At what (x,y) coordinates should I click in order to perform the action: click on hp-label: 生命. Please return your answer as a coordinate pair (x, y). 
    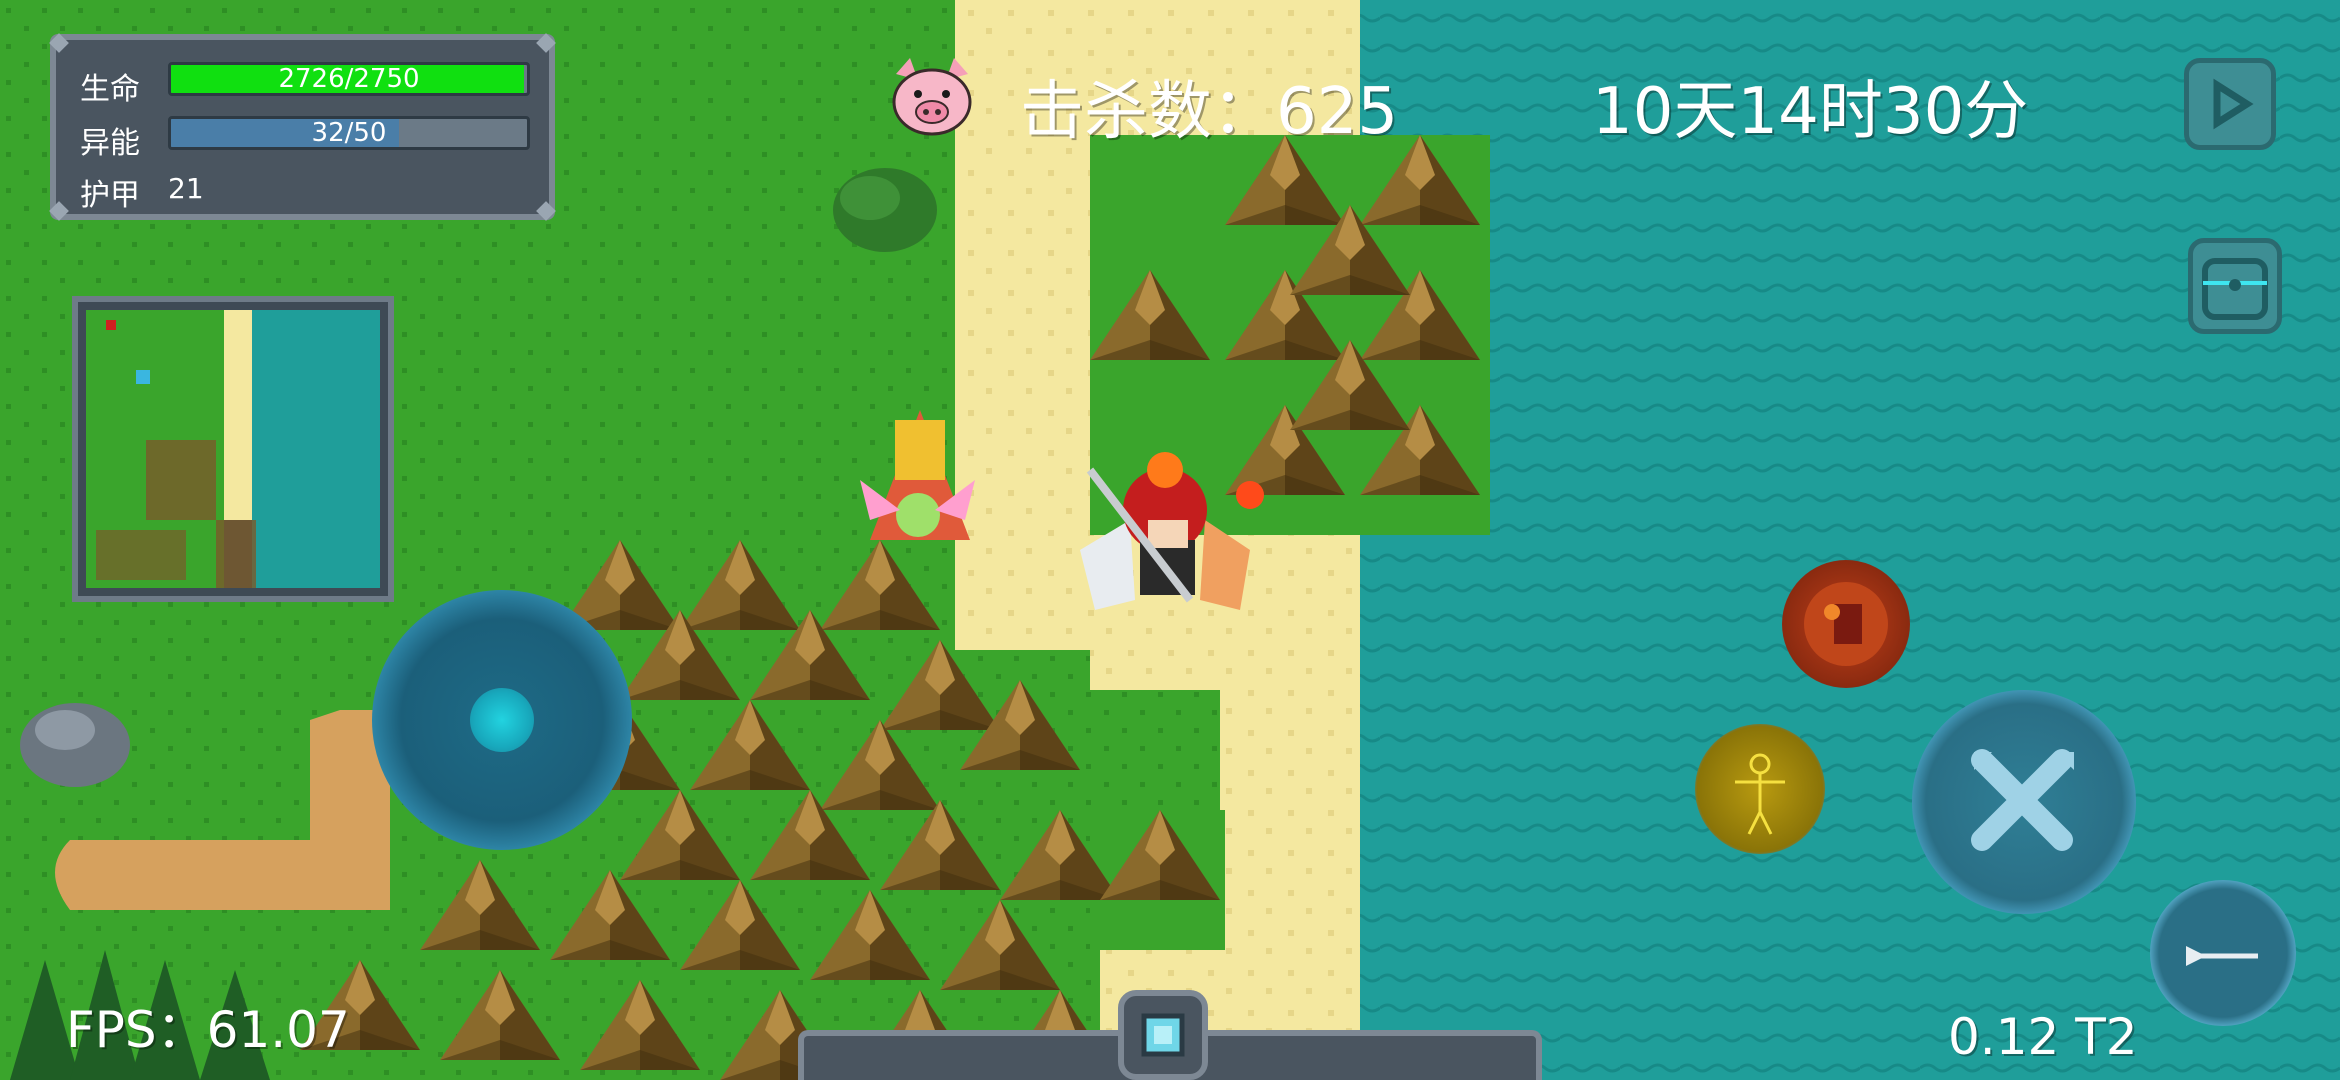
    Looking at the image, I should click on (110, 89).